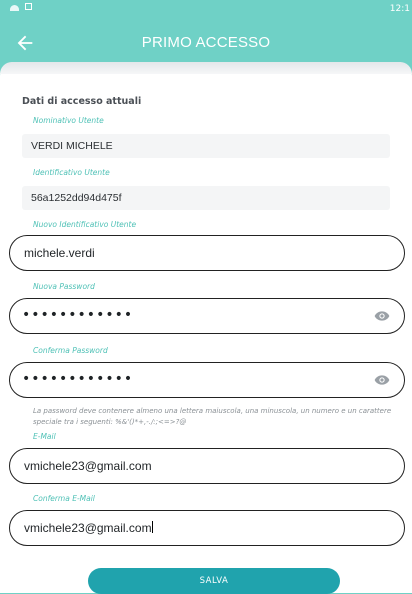 Image resolution: width=412 pixels, height=594 pixels. What do you see at coordinates (78, 315) in the screenshot?
I see `new-password-value: ••••••••••••` at bounding box center [78, 315].